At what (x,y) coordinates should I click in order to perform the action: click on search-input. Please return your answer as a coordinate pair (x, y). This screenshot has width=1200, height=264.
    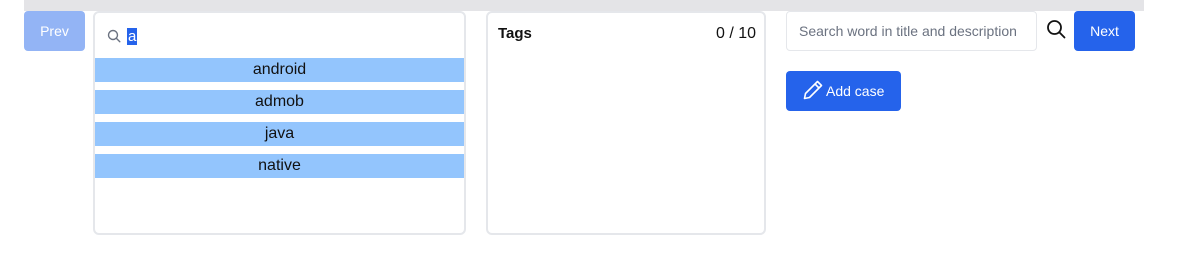
    Looking at the image, I should click on (911, 31).